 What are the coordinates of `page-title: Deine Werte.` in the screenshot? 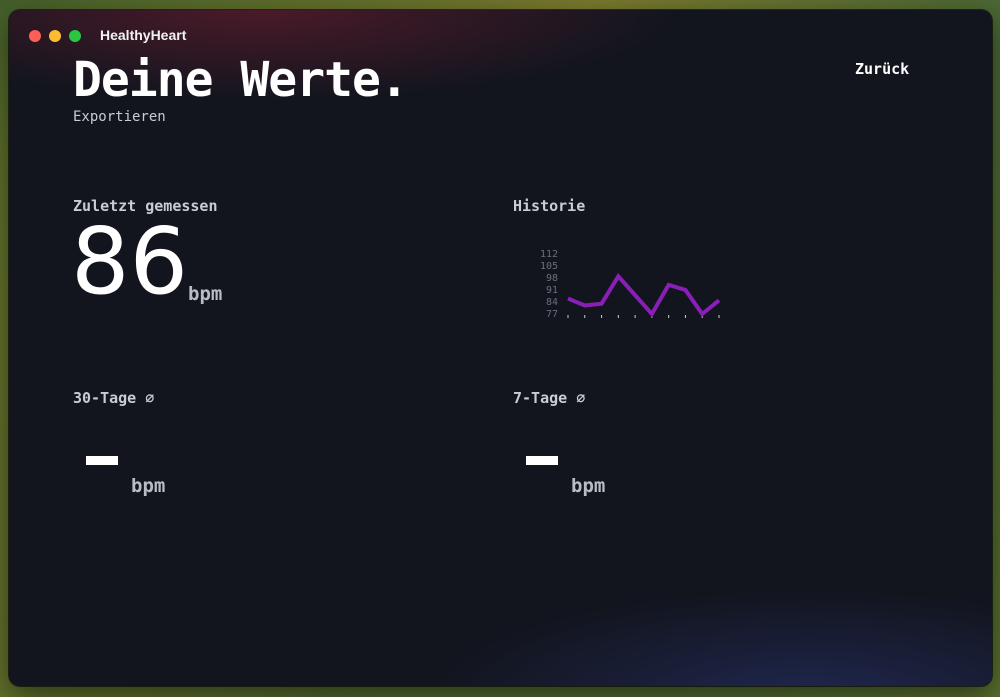 It's located at (241, 80).